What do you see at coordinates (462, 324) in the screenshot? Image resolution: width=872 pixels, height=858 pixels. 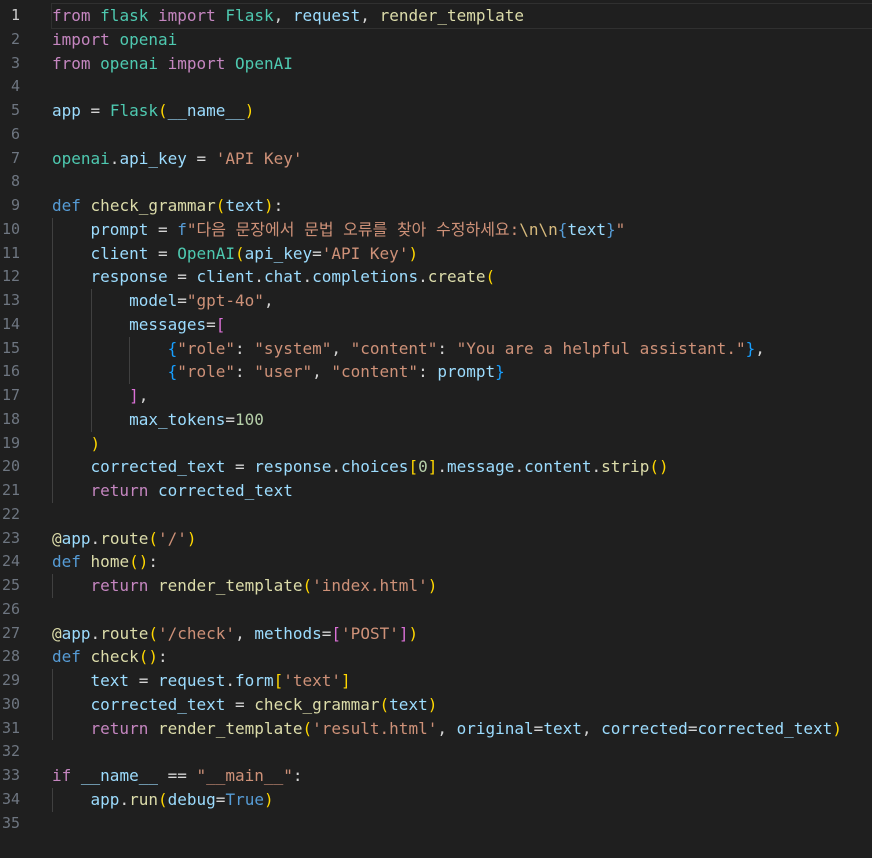 I see `code-line: messages=[` at bounding box center [462, 324].